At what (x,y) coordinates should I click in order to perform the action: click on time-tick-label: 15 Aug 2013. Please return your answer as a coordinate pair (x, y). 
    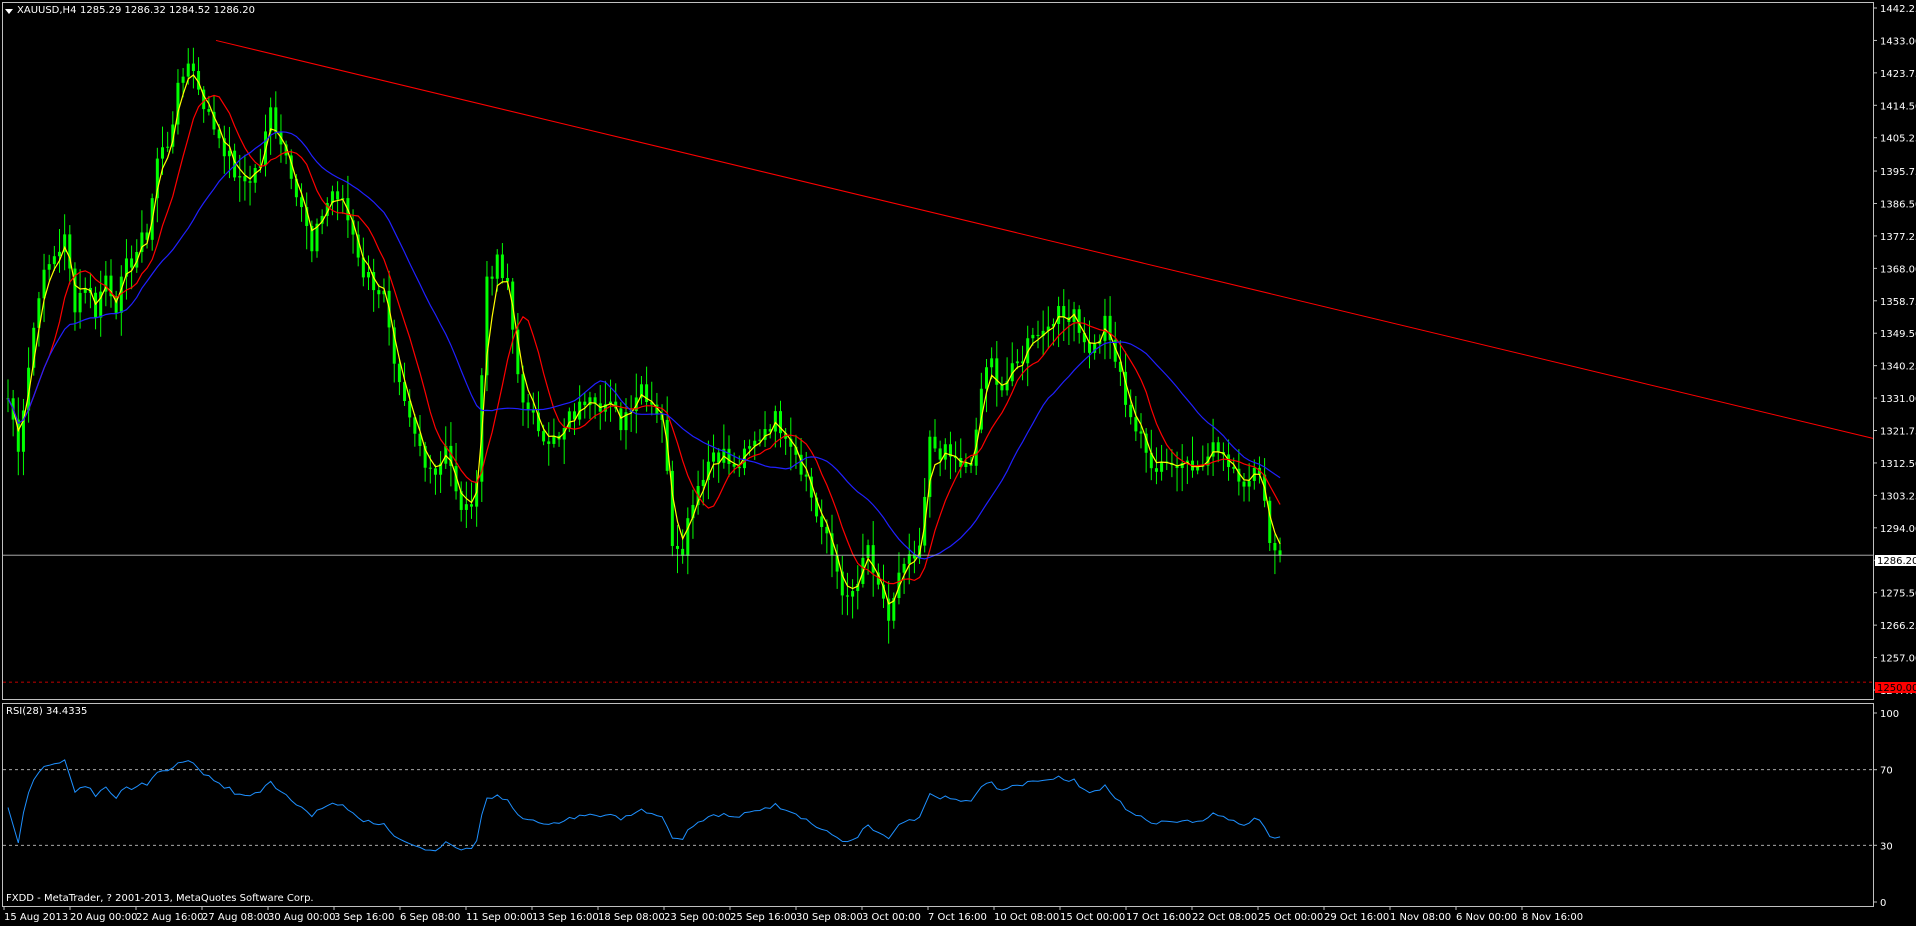
    Looking at the image, I should click on (36, 917).